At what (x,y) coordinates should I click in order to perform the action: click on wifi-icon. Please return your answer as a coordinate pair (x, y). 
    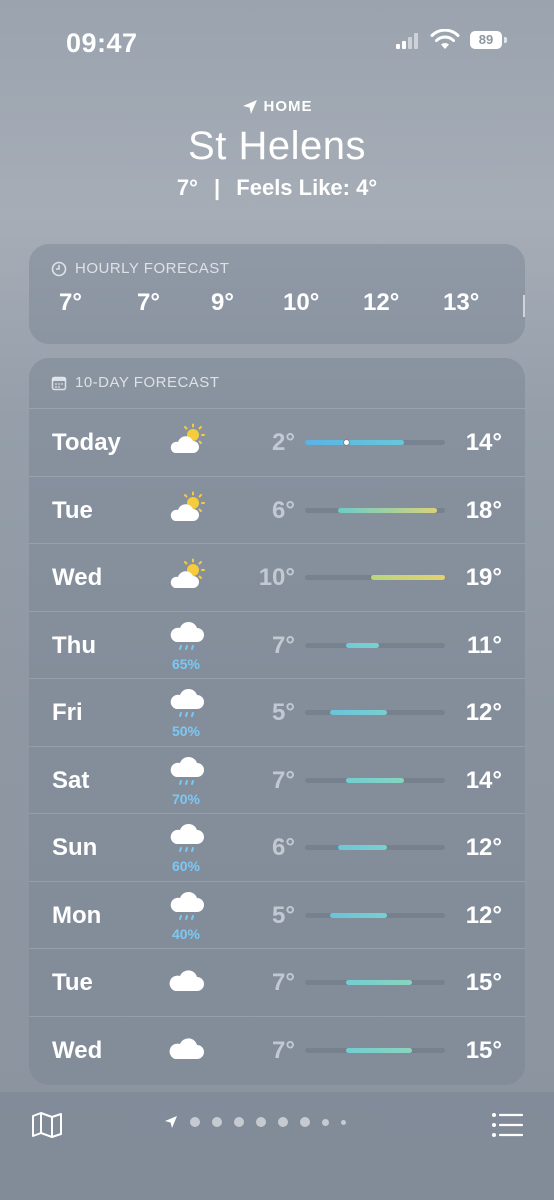
    Looking at the image, I should click on (445, 39).